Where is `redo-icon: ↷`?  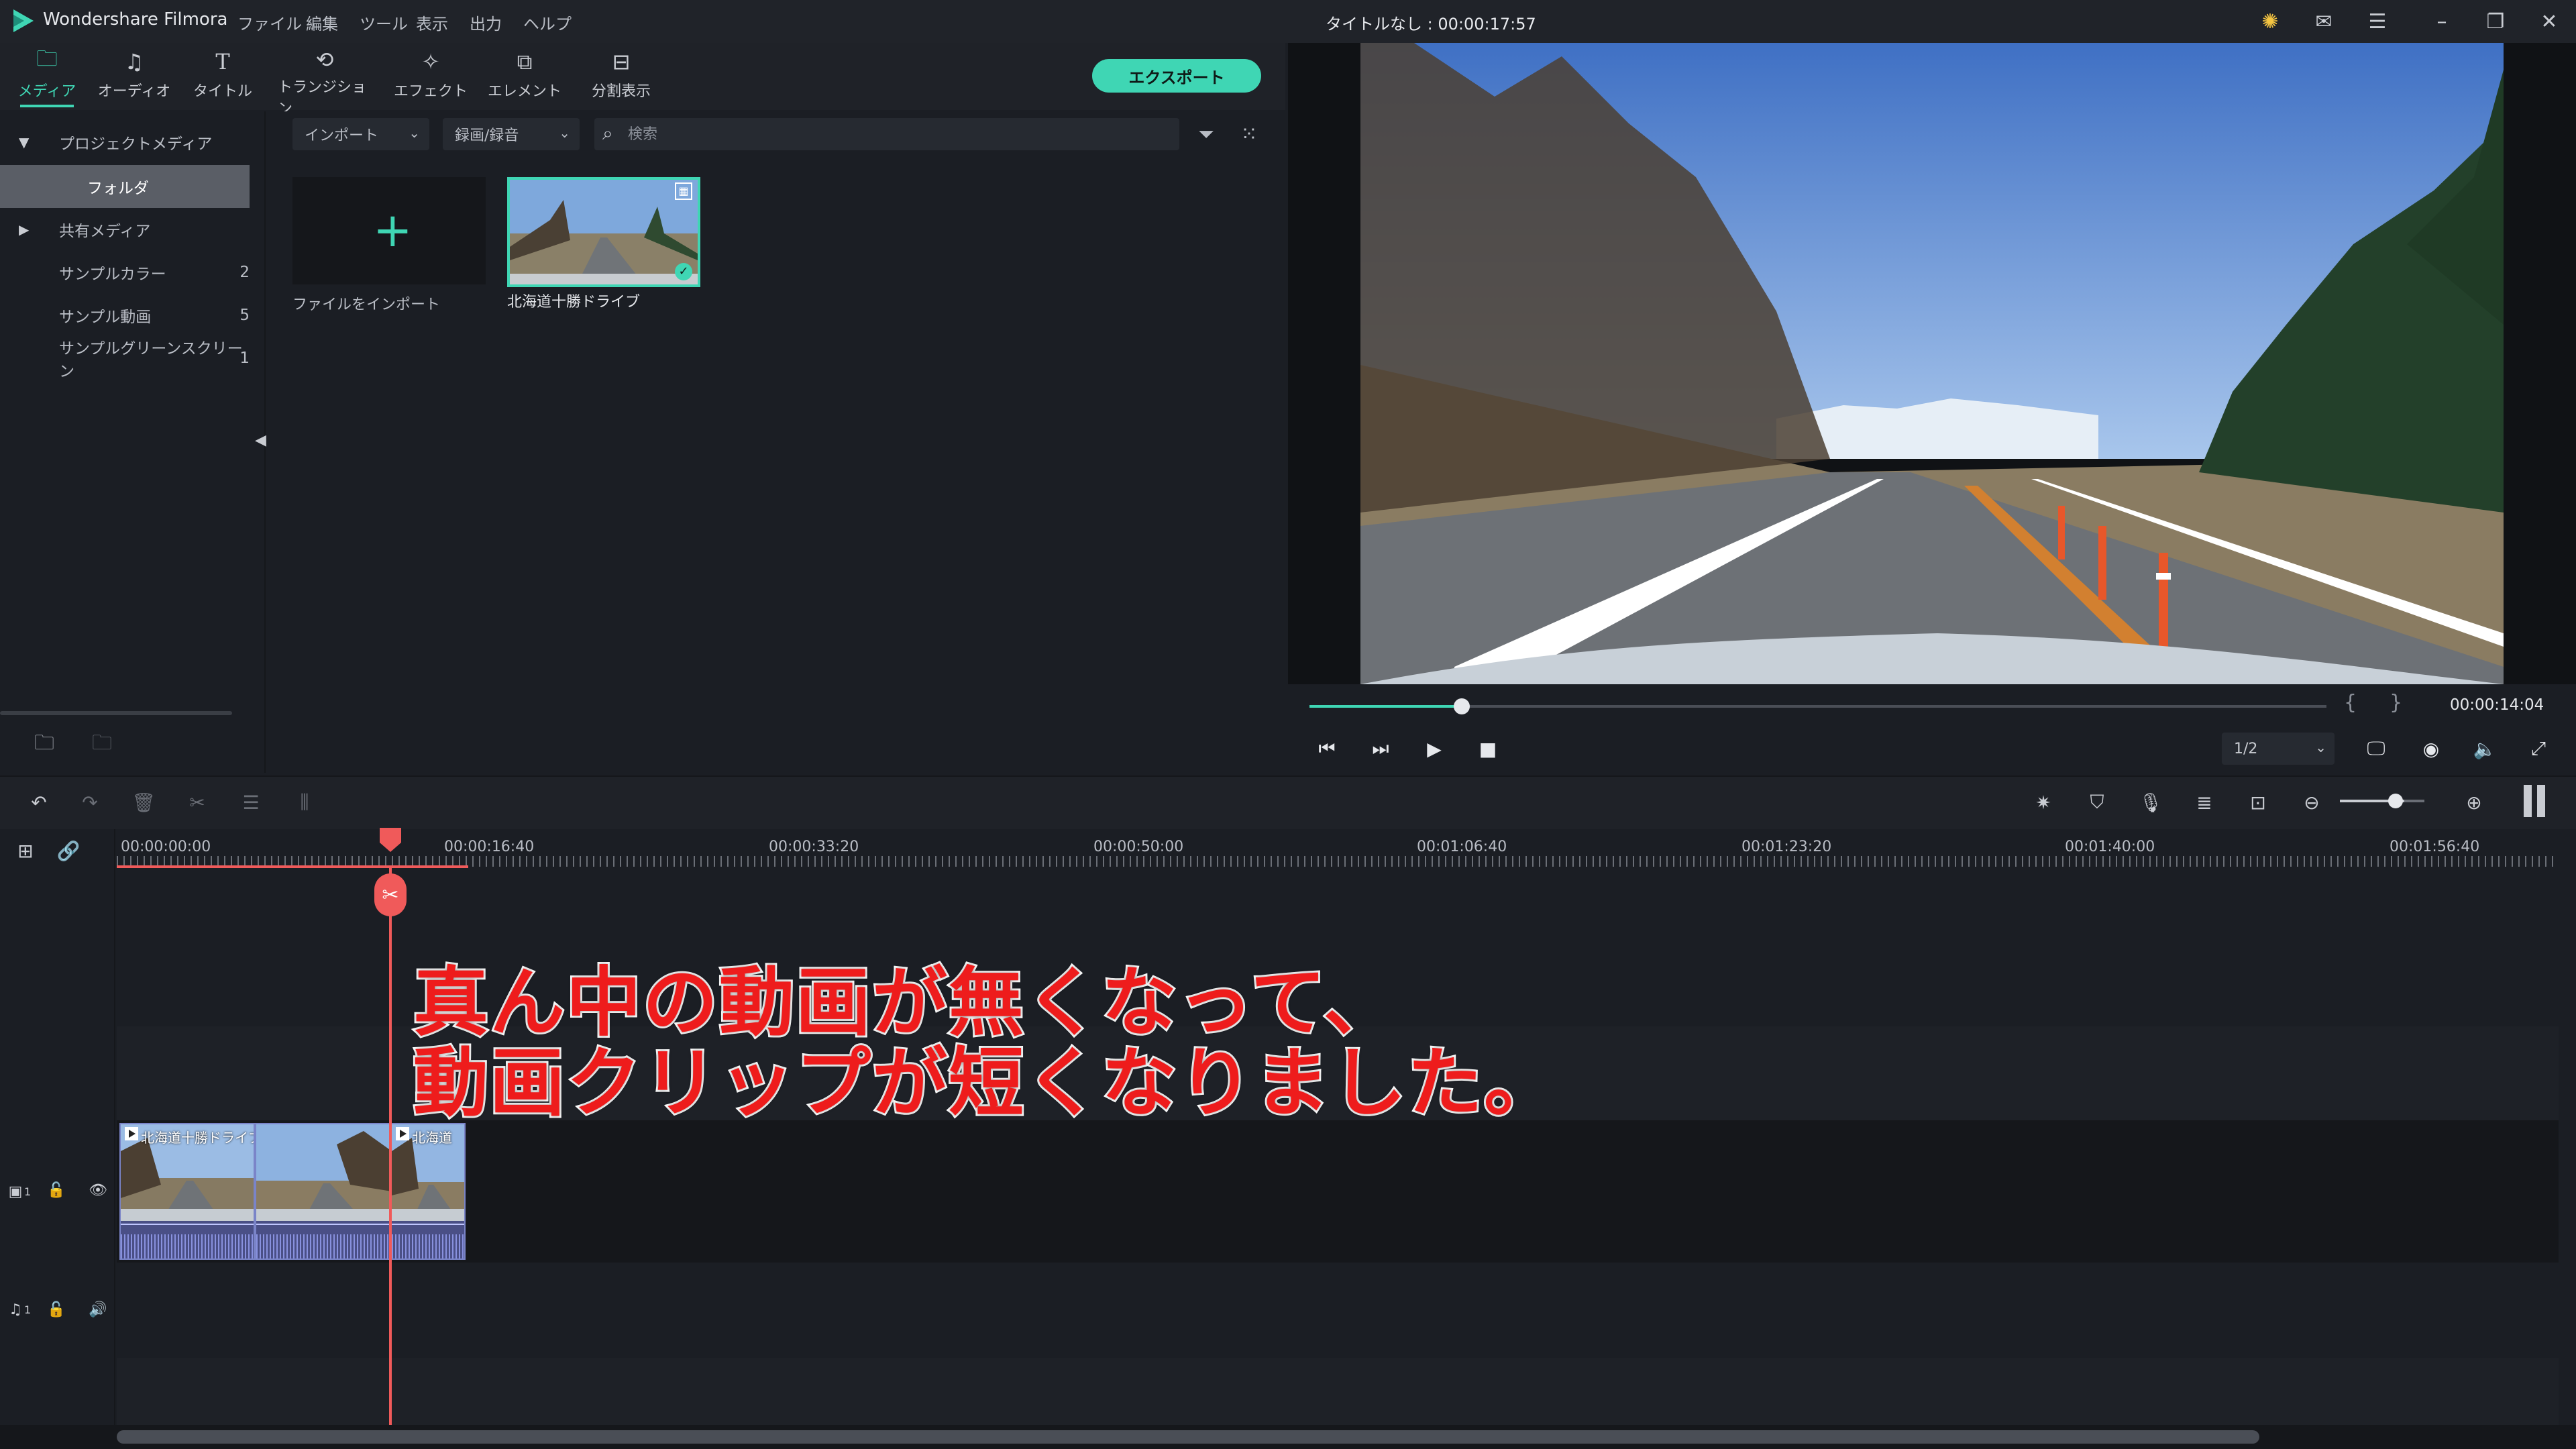 redo-icon: ↷ is located at coordinates (90, 802).